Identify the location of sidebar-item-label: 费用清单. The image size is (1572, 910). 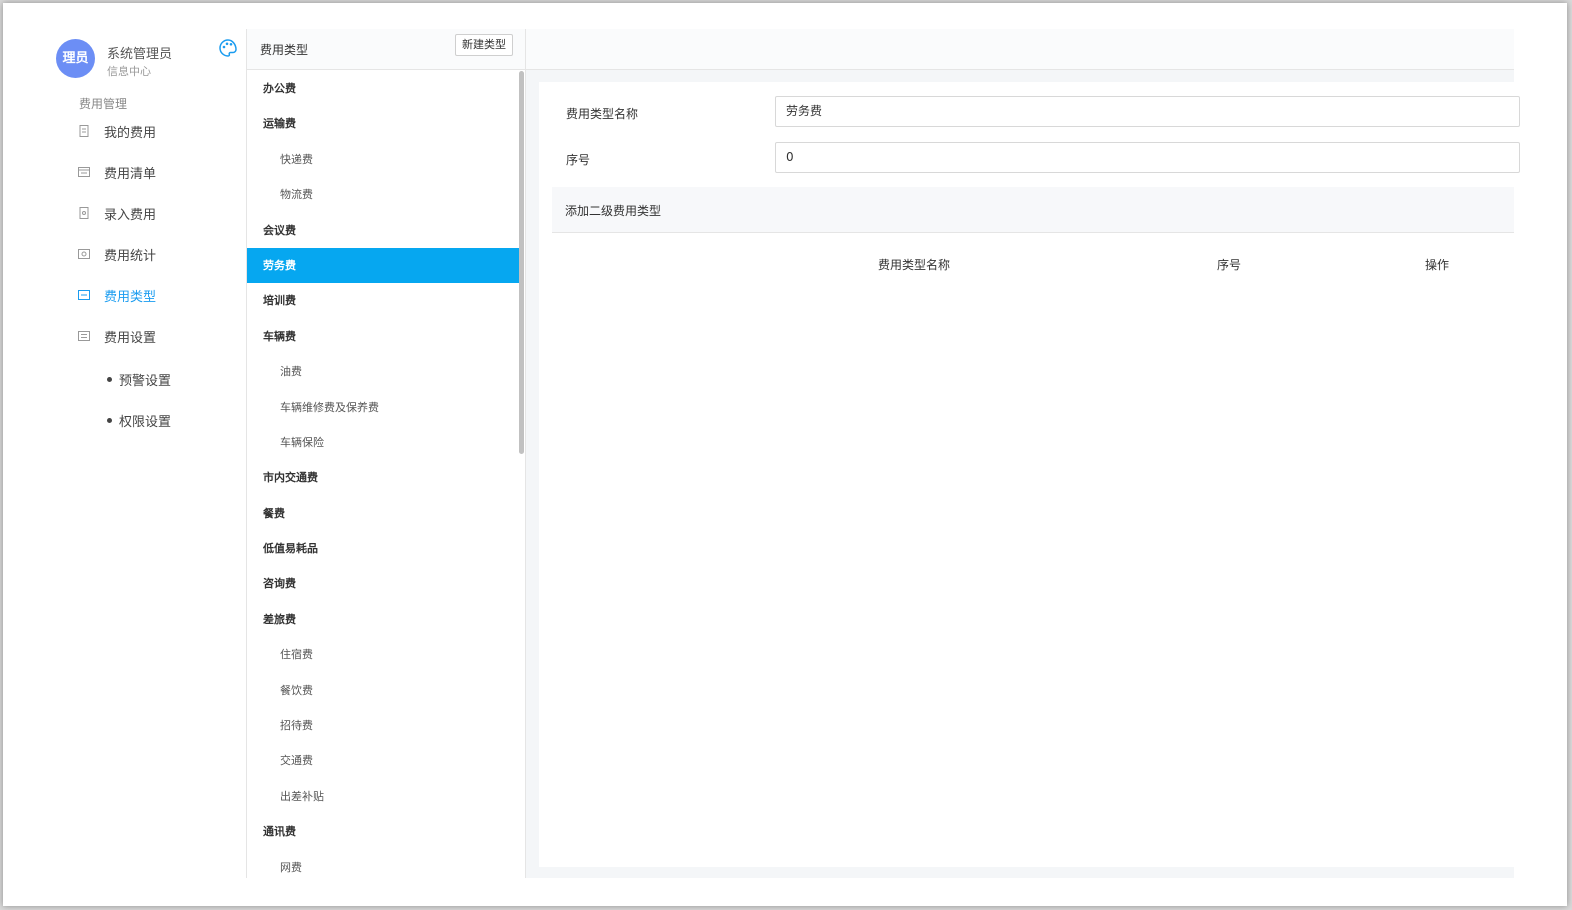
(130, 174).